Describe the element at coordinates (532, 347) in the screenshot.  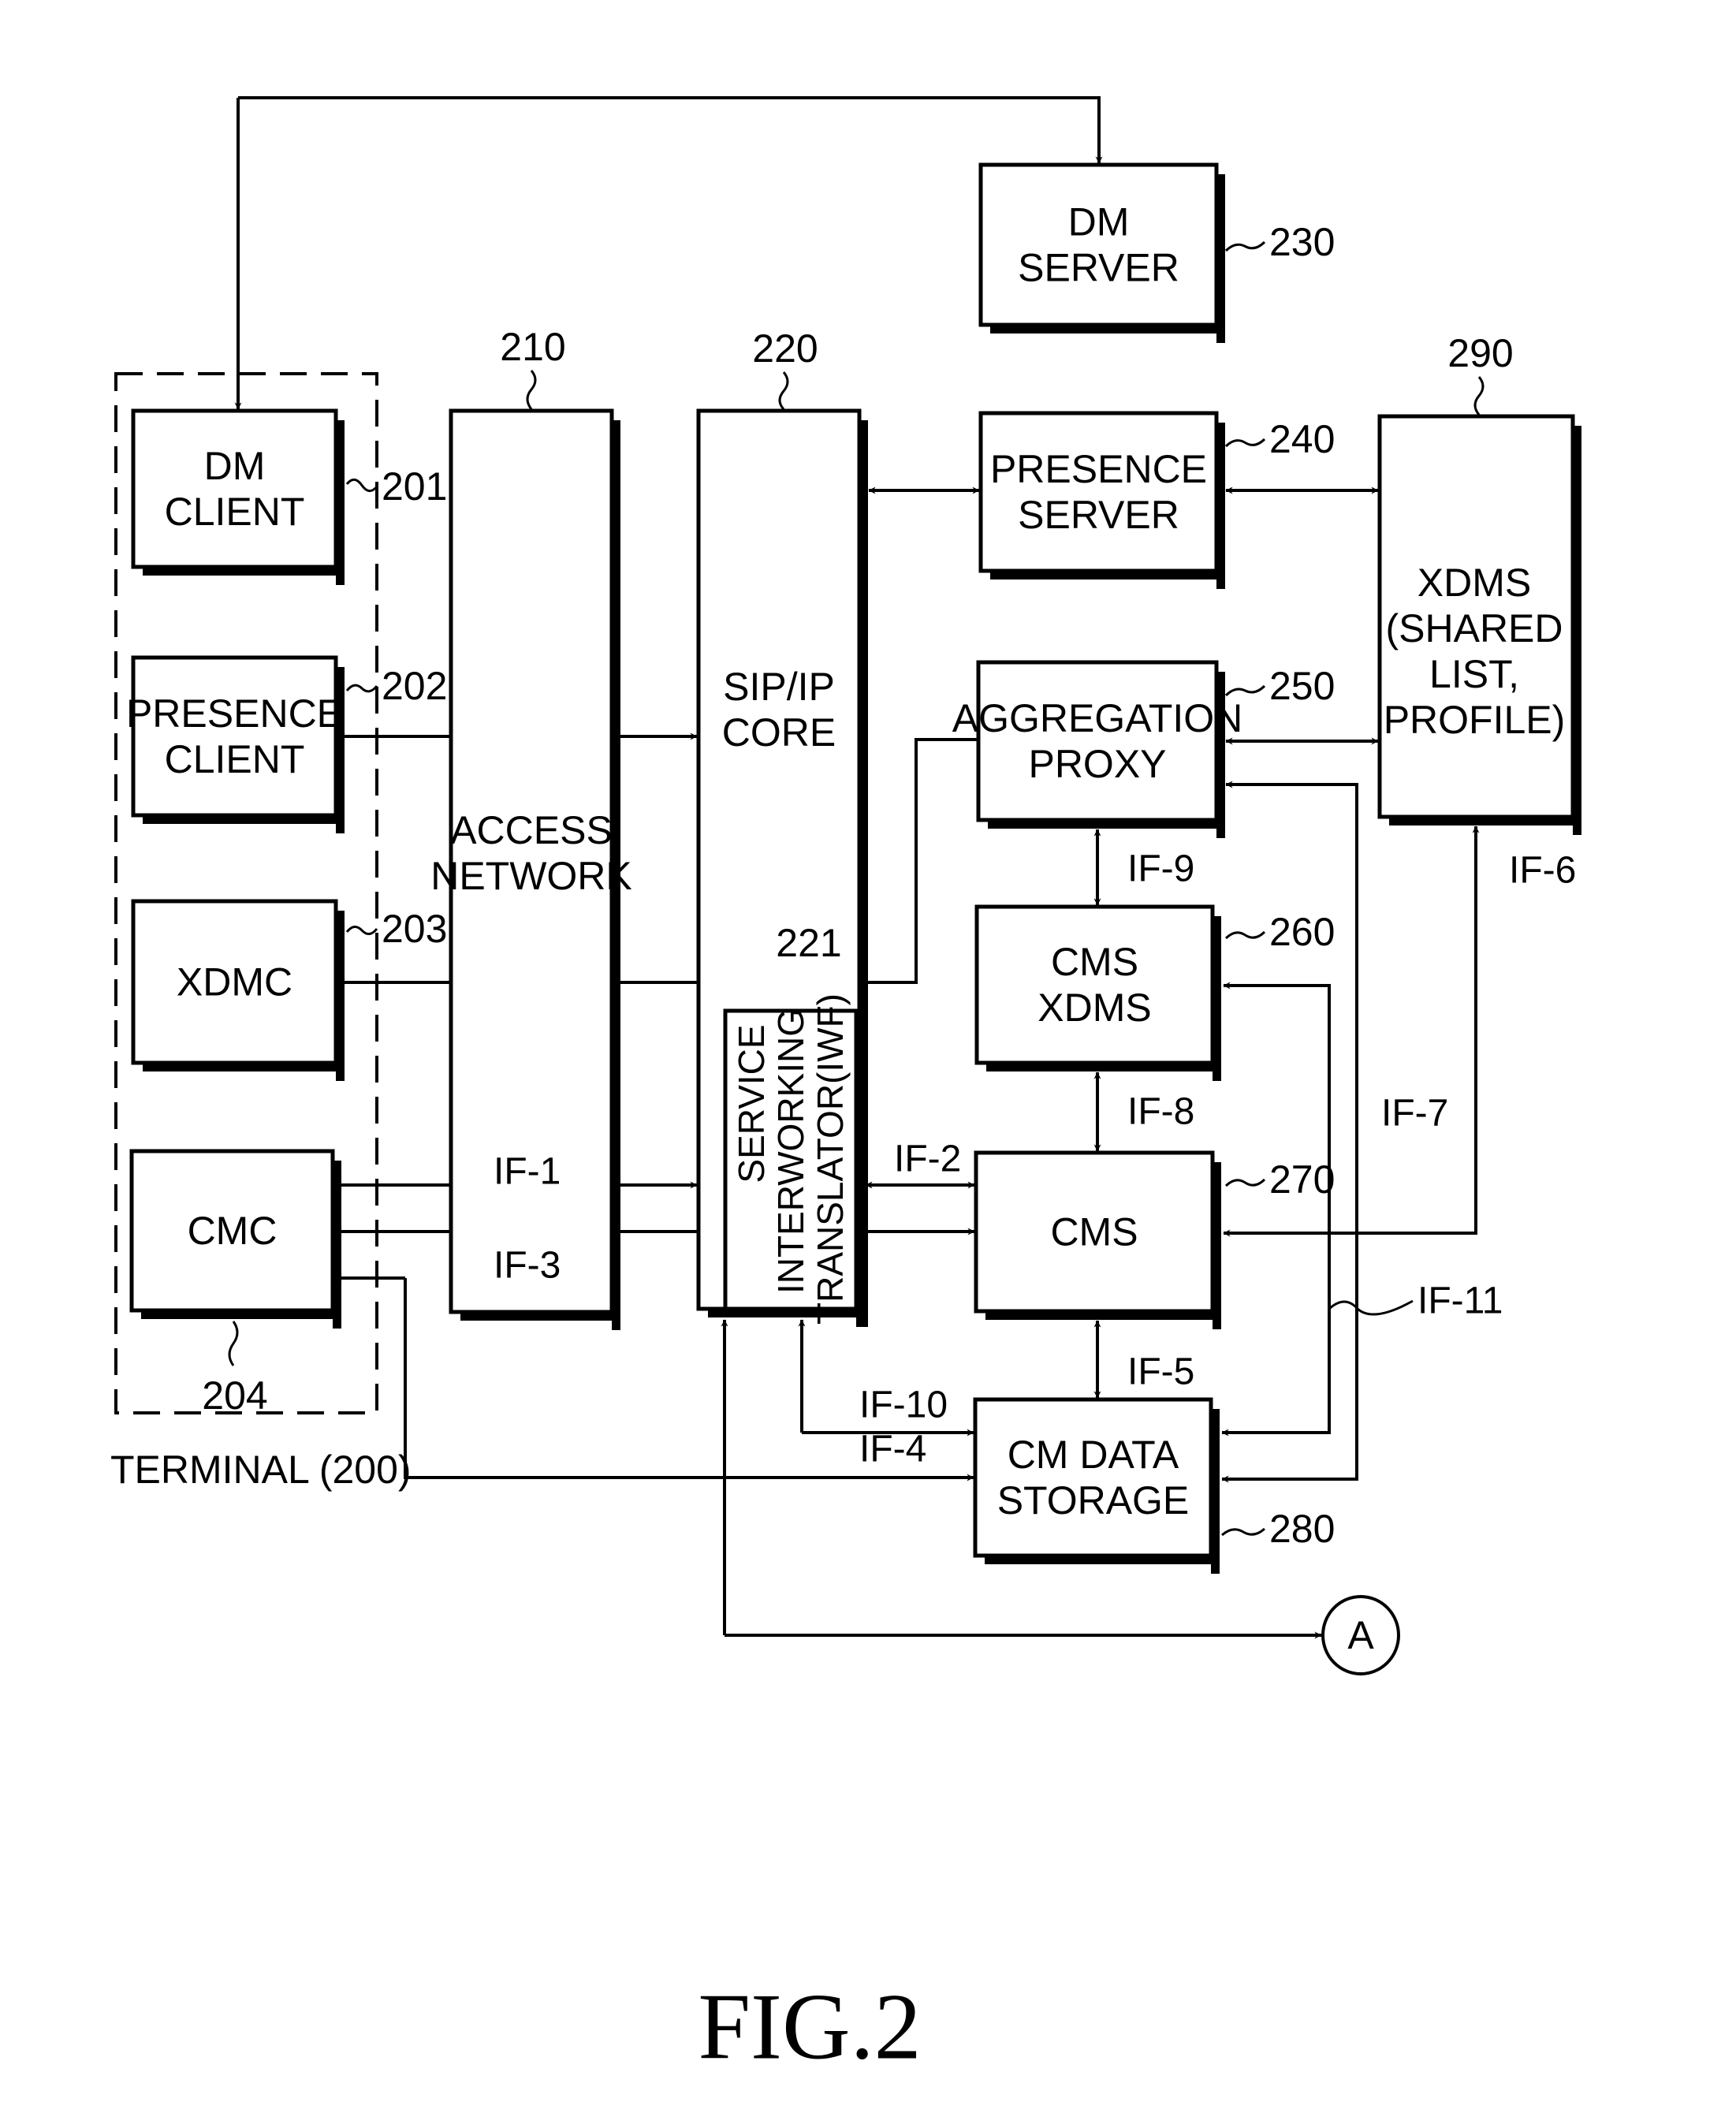
I see `access-network-ref: 210` at that location.